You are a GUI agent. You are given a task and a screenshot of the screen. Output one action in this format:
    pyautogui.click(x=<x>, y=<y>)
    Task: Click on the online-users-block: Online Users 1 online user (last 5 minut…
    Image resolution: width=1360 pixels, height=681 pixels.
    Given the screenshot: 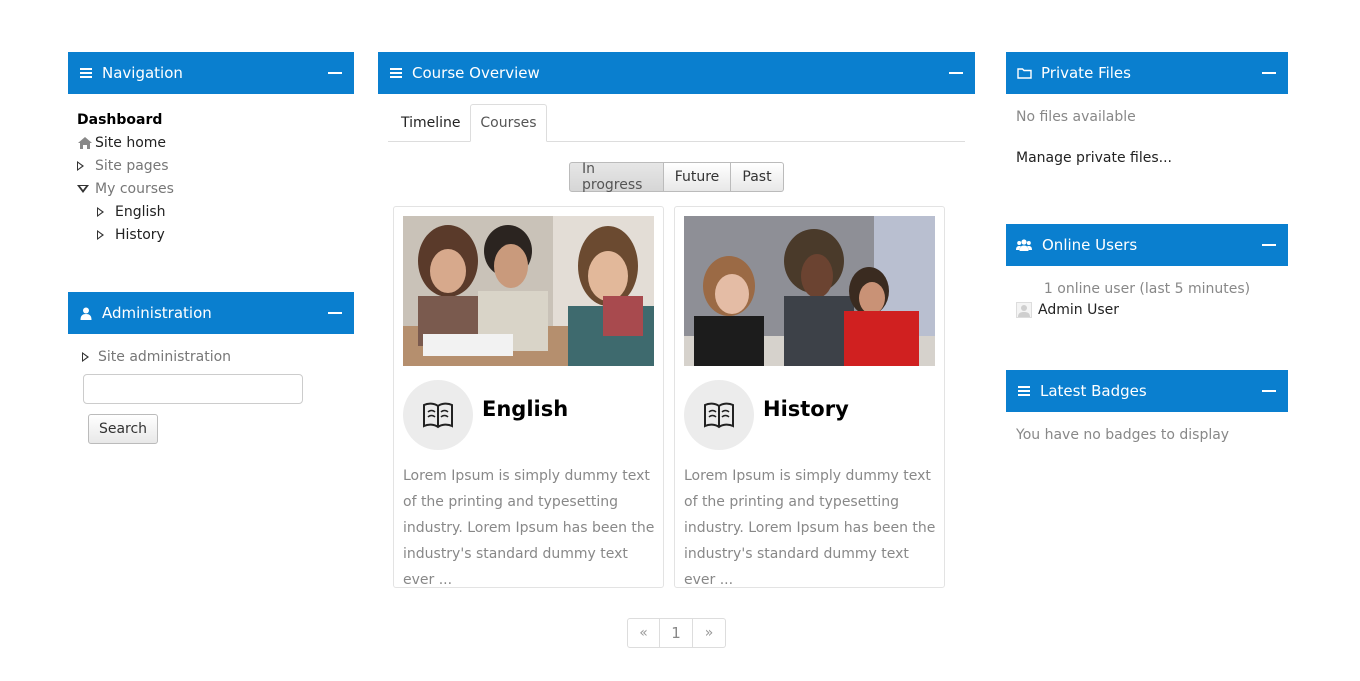 What is the action you would take?
    pyautogui.click(x=1147, y=271)
    